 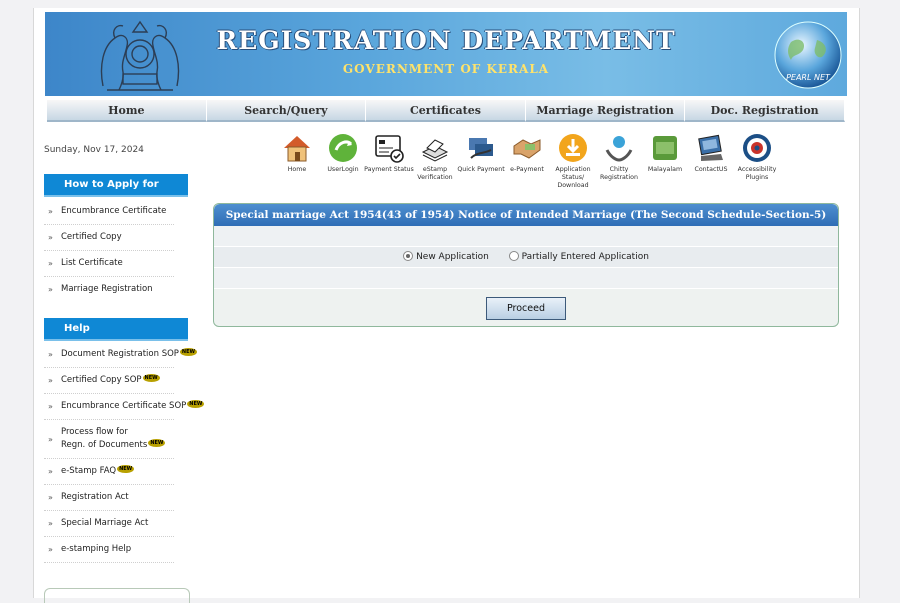 What do you see at coordinates (665, 148) in the screenshot?
I see `malayalam-icon` at bounding box center [665, 148].